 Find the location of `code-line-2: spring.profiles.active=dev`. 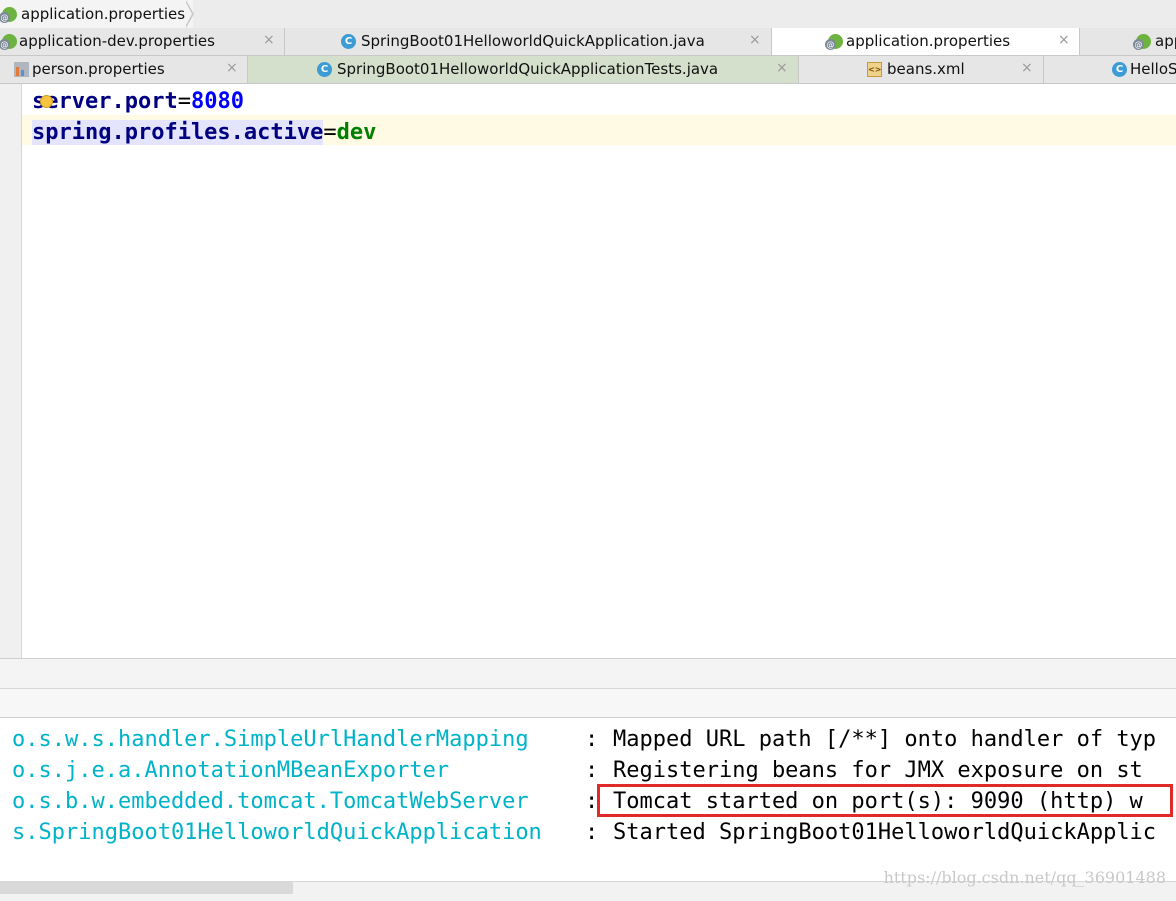

code-line-2: spring.profiles.active=dev is located at coordinates (204, 133).